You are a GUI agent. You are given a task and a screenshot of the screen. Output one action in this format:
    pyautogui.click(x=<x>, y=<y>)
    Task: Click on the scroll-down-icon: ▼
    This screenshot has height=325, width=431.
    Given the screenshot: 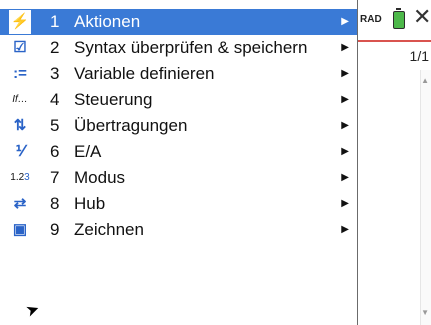 What is the action you would take?
    pyautogui.click(x=425, y=312)
    